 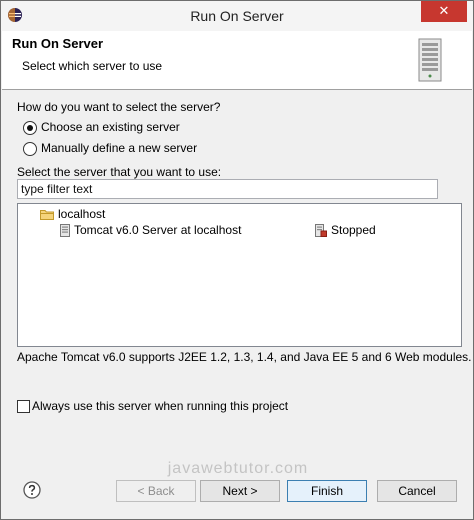 What do you see at coordinates (430, 60) in the screenshot?
I see `server-tower-icon` at bounding box center [430, 60].